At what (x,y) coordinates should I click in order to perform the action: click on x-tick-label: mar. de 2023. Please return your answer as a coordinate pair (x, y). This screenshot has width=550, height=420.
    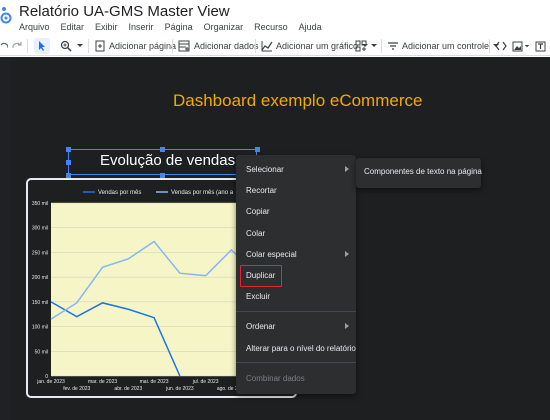
    Looking at the image, I should click on (102, 382).